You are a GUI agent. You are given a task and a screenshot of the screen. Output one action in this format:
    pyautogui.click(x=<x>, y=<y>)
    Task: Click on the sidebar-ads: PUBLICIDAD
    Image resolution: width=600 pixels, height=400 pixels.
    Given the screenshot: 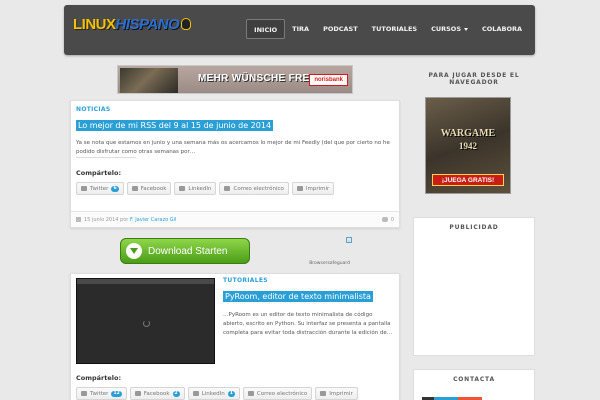 What is the action you would take?
    pyautogui.click(x=474, y=286)
    